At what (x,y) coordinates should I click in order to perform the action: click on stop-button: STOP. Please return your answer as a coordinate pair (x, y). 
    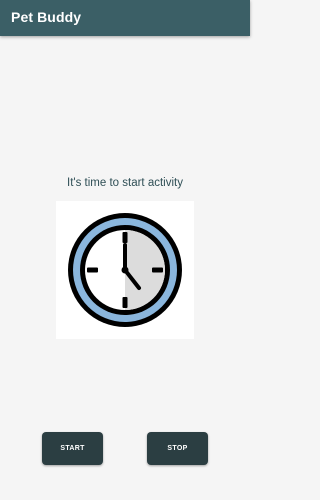
    Looking at the image, I should click on (177, 448).